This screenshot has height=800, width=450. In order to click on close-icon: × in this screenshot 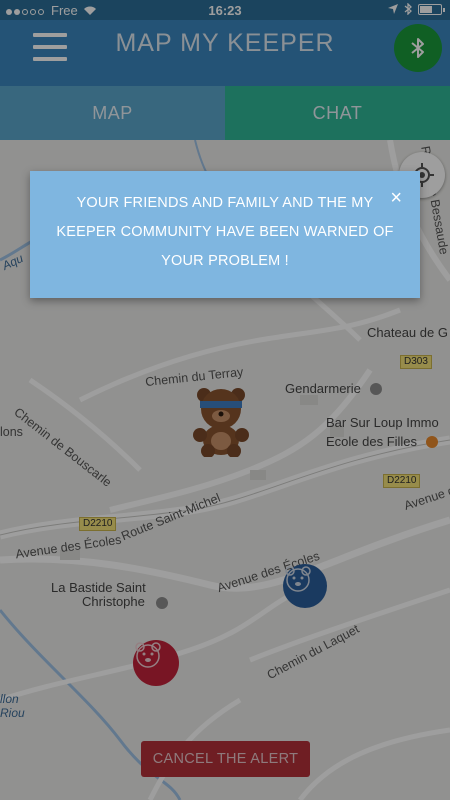, I will do `click(396, 198)`.